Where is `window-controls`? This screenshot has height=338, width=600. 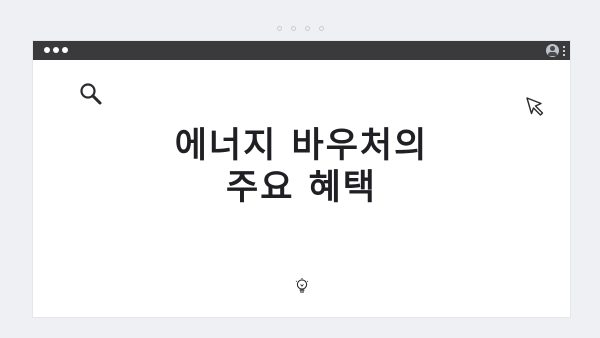
window-controls is located at coordinates (56, 50).